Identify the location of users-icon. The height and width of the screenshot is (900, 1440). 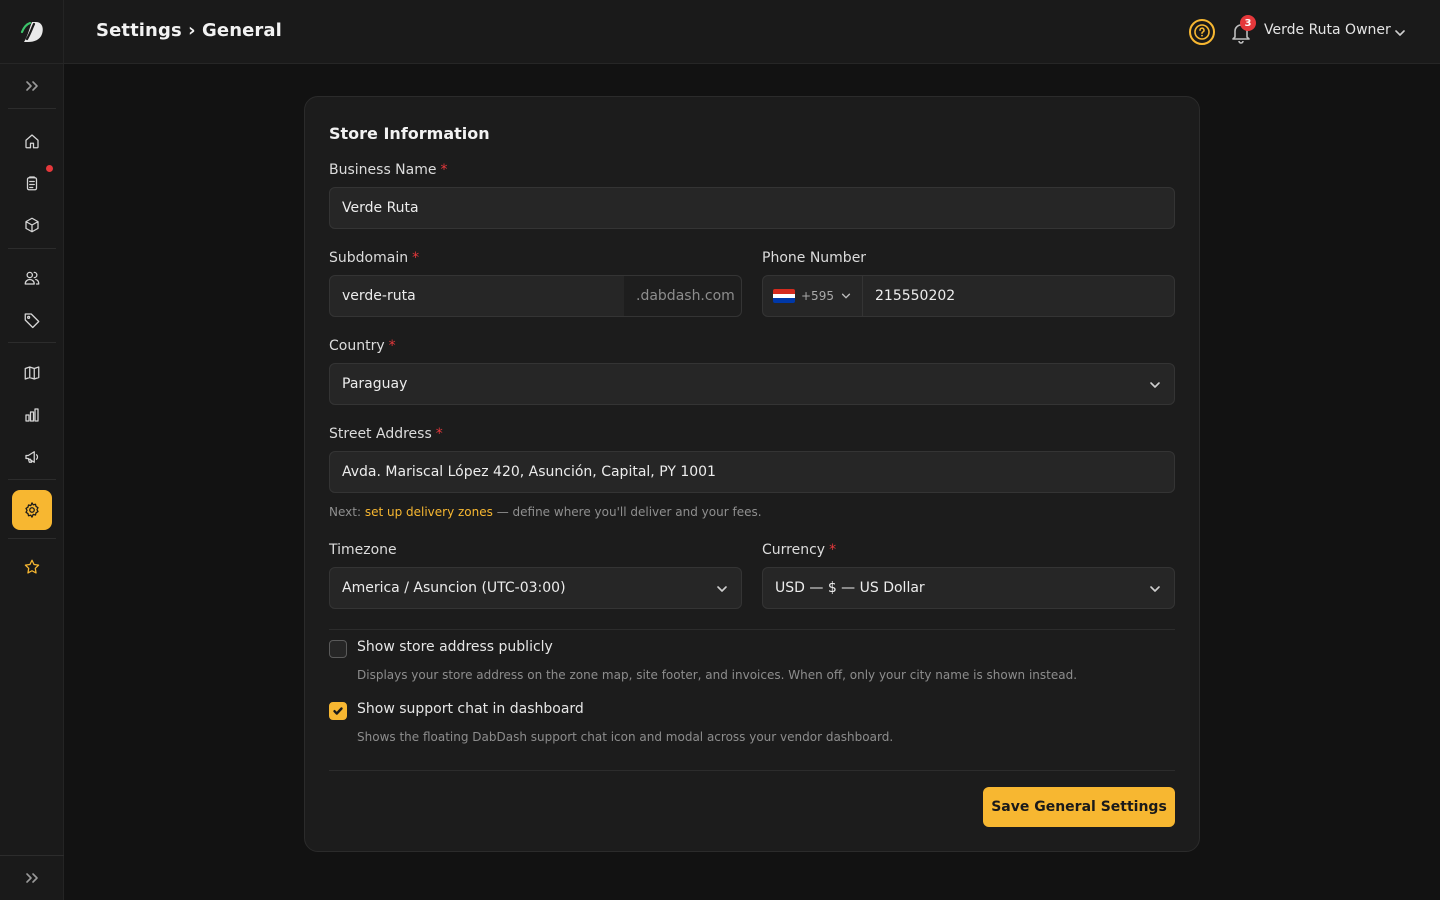
(32, 278).